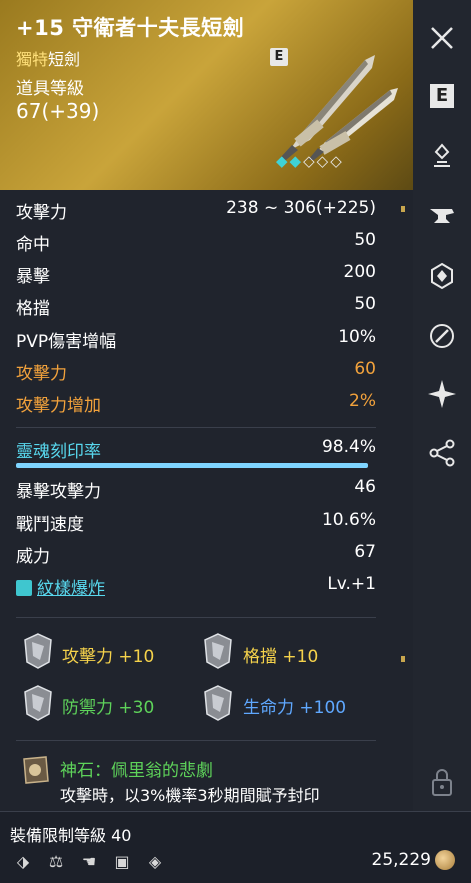  I want to click on stat-value: 60, so click(365, 369).